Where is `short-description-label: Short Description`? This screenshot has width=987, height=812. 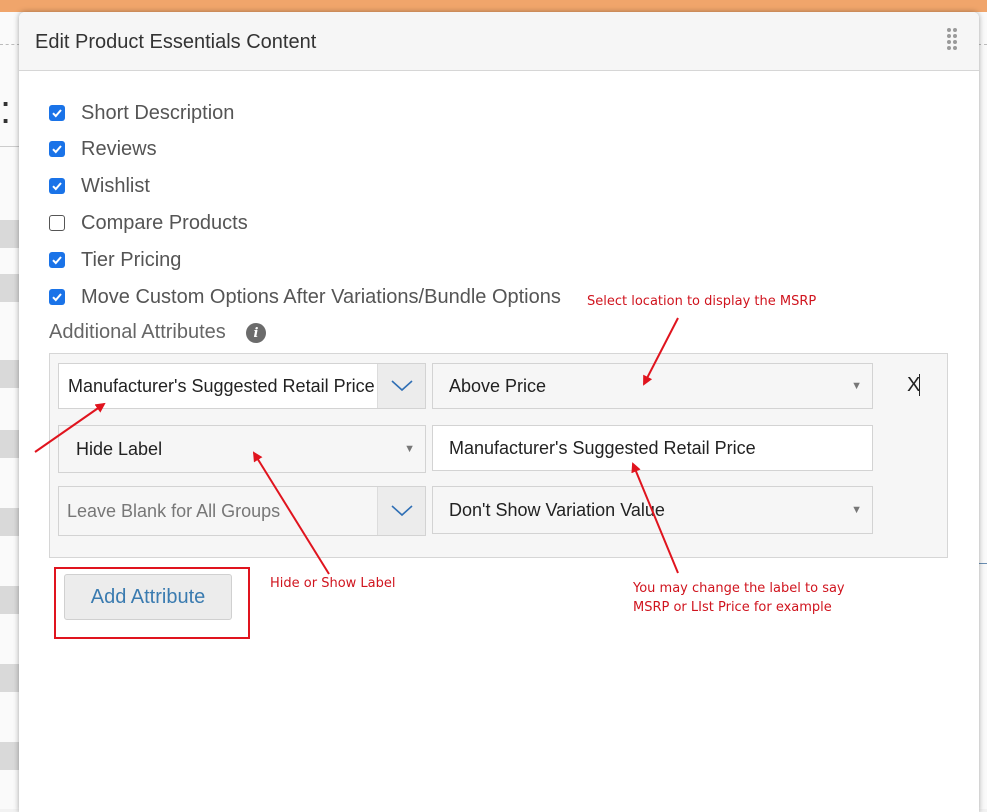
short-description-label: Short Description is located at coordinates (158, 112).